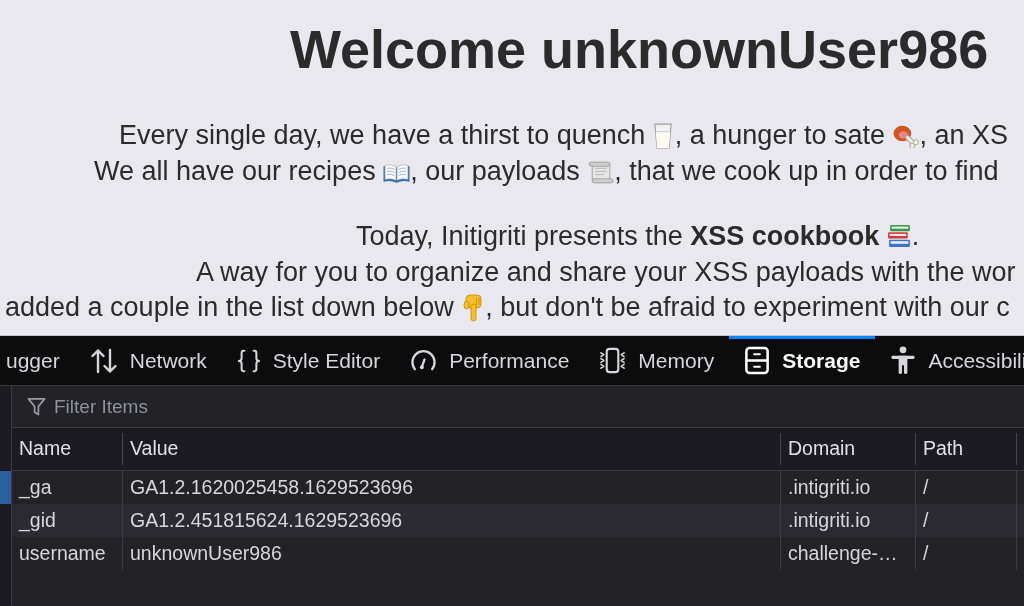 This screenshot has width=1024, height=606. What do you see at coordinates (539, 406) in the screenshot?
I see `filter-field: Filter Items` at bounding box center [539, 406].